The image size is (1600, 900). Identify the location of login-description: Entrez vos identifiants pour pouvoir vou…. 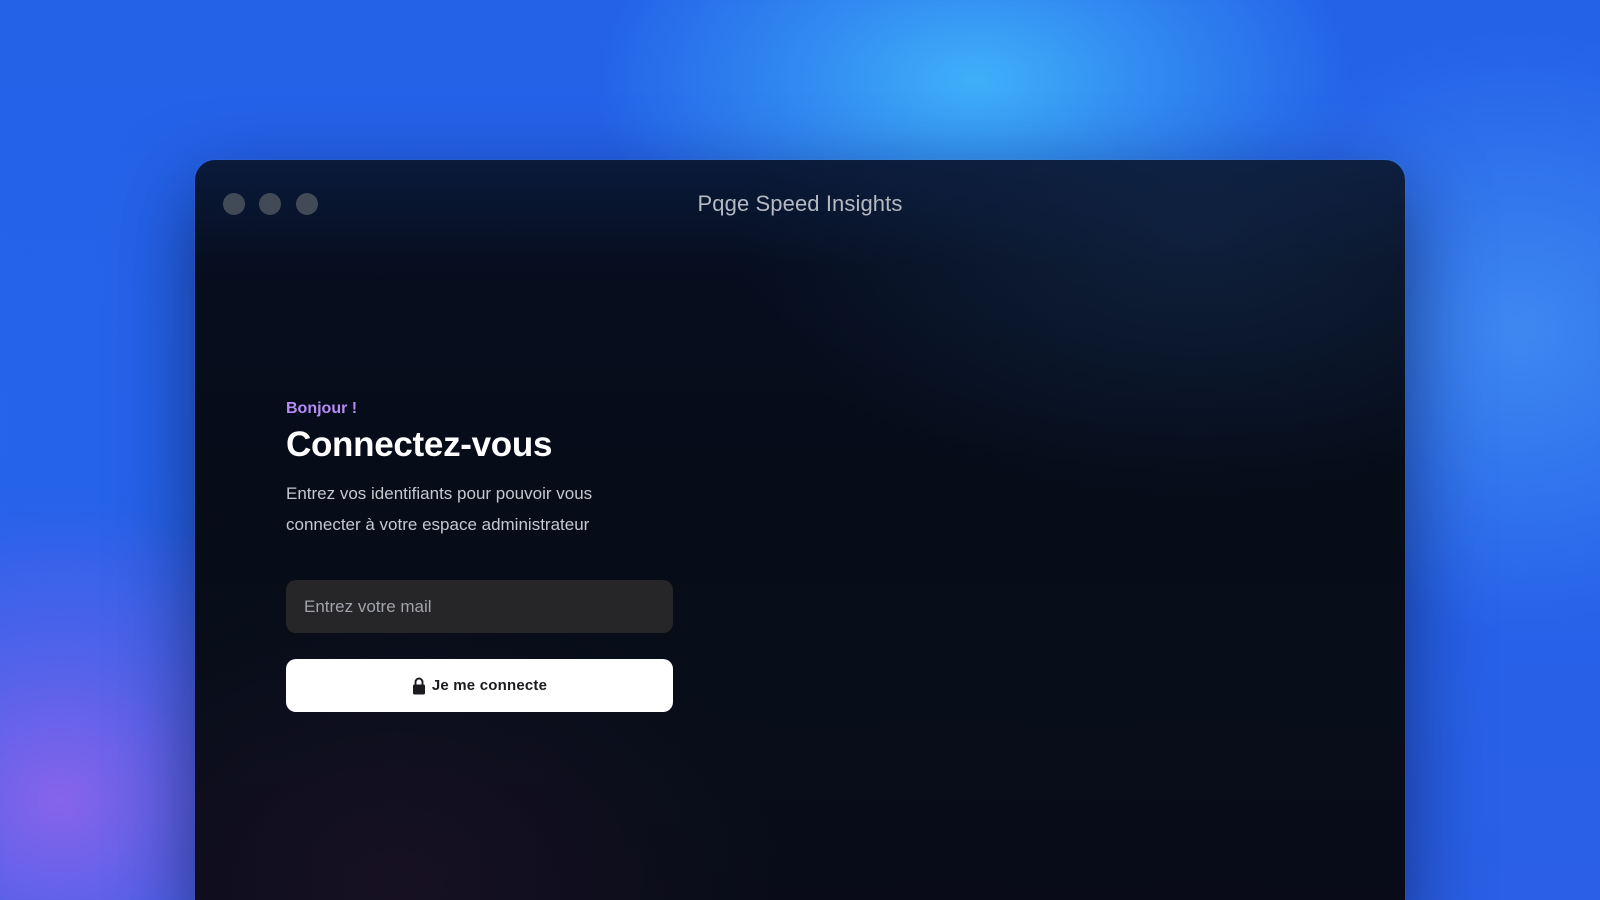
(439, 509).